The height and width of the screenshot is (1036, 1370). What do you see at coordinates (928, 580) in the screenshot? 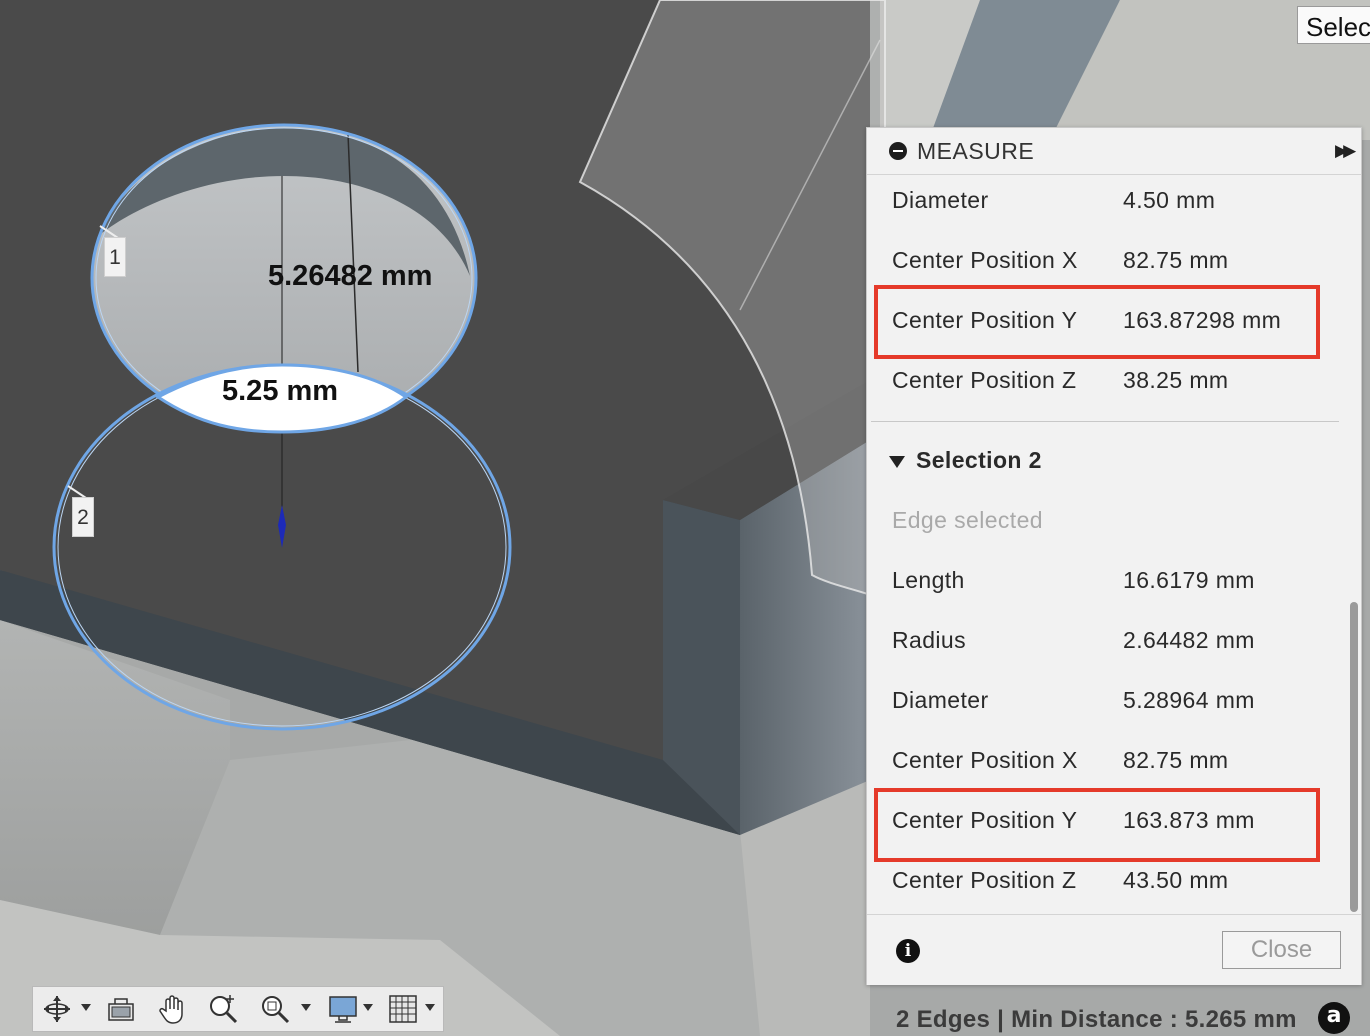
I see `property-label: Length` at bounding box center [928, 580].